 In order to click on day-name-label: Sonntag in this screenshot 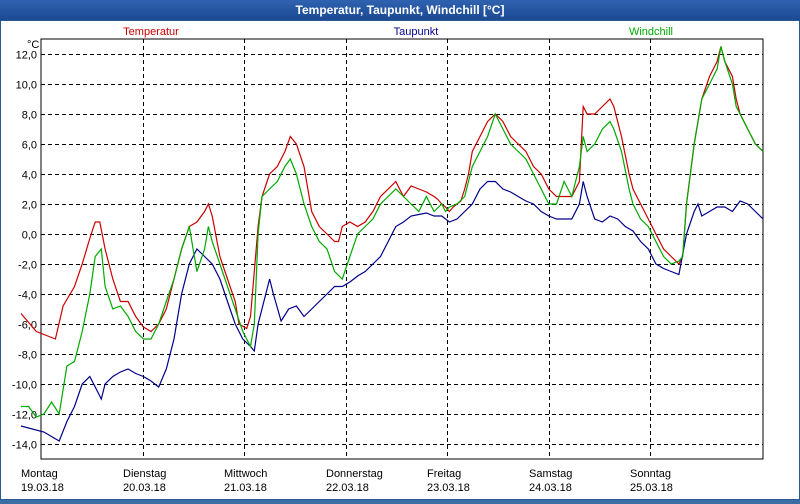, I will do `click(650, 474)`.